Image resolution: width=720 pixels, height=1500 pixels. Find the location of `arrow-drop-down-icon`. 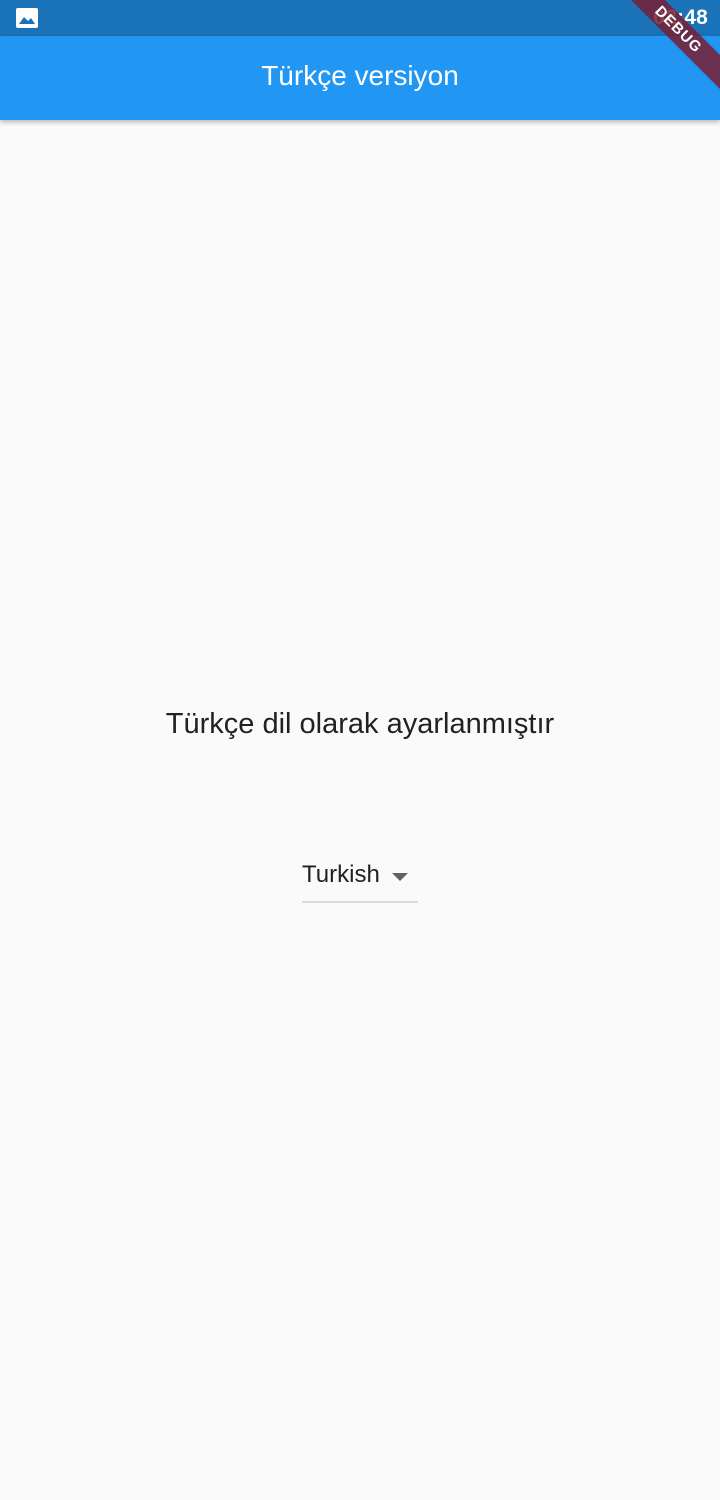

arrow-drop-down-icon is located at coordinates (400, 877).